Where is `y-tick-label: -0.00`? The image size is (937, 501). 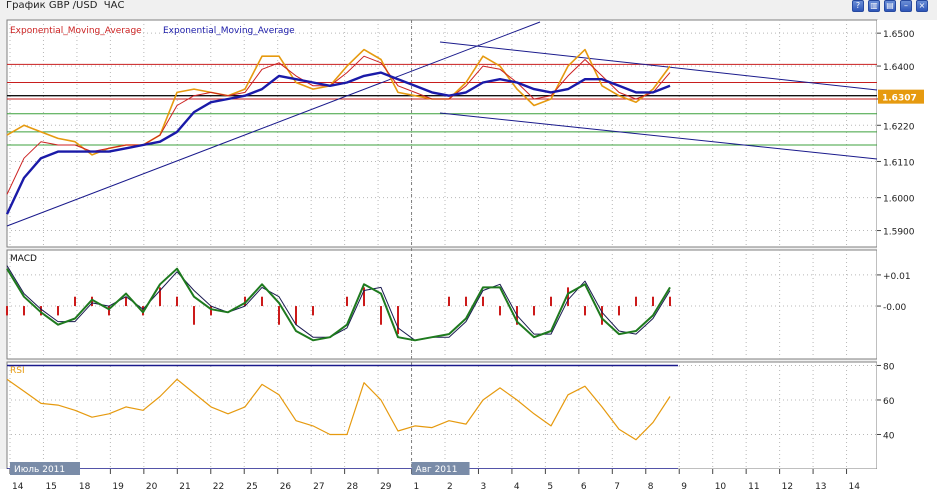 y-tick-label: -0.00 is located at coordinates (895, 308).